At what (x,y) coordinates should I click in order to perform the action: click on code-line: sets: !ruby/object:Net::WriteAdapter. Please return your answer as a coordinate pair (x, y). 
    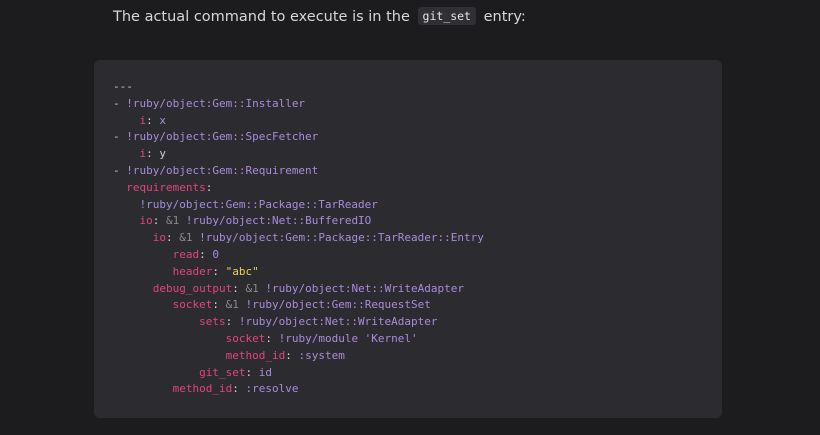
    Looking at the image, I should click on (298, 322).